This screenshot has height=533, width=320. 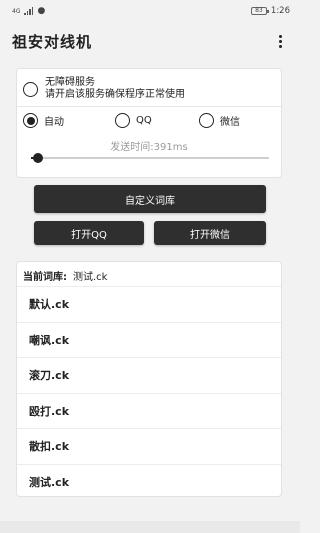 What do you see at coordinates (54, 122) in the screenshot?
I see `mode-auto-label: 自动` at bounding box center [54, 122].